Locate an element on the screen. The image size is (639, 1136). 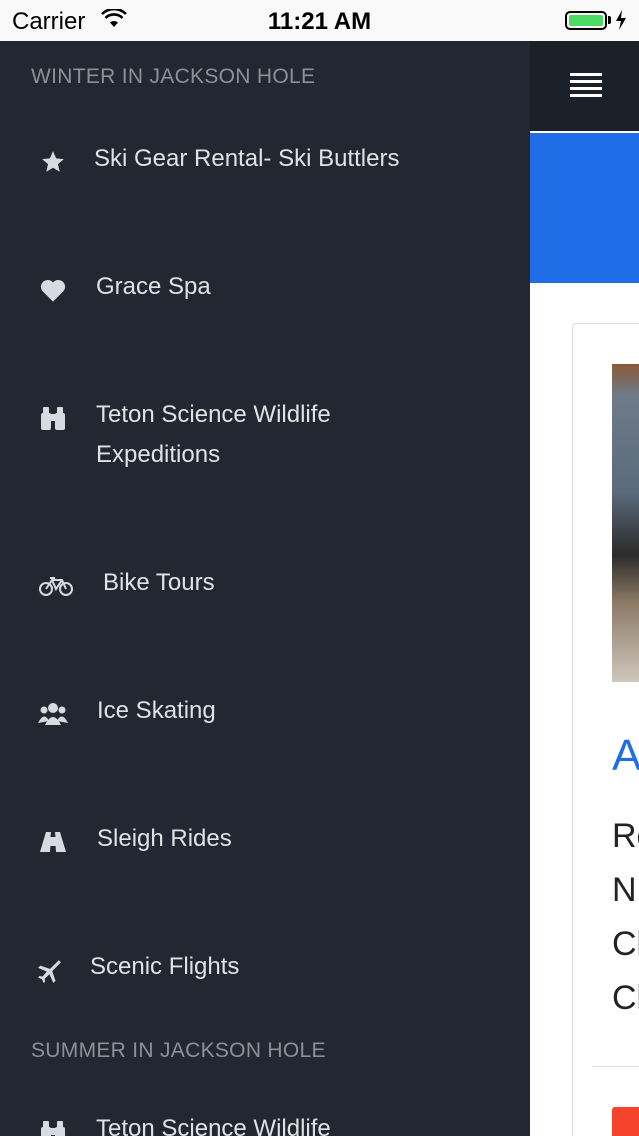
hero-banner is located at coordinates (584, 208).